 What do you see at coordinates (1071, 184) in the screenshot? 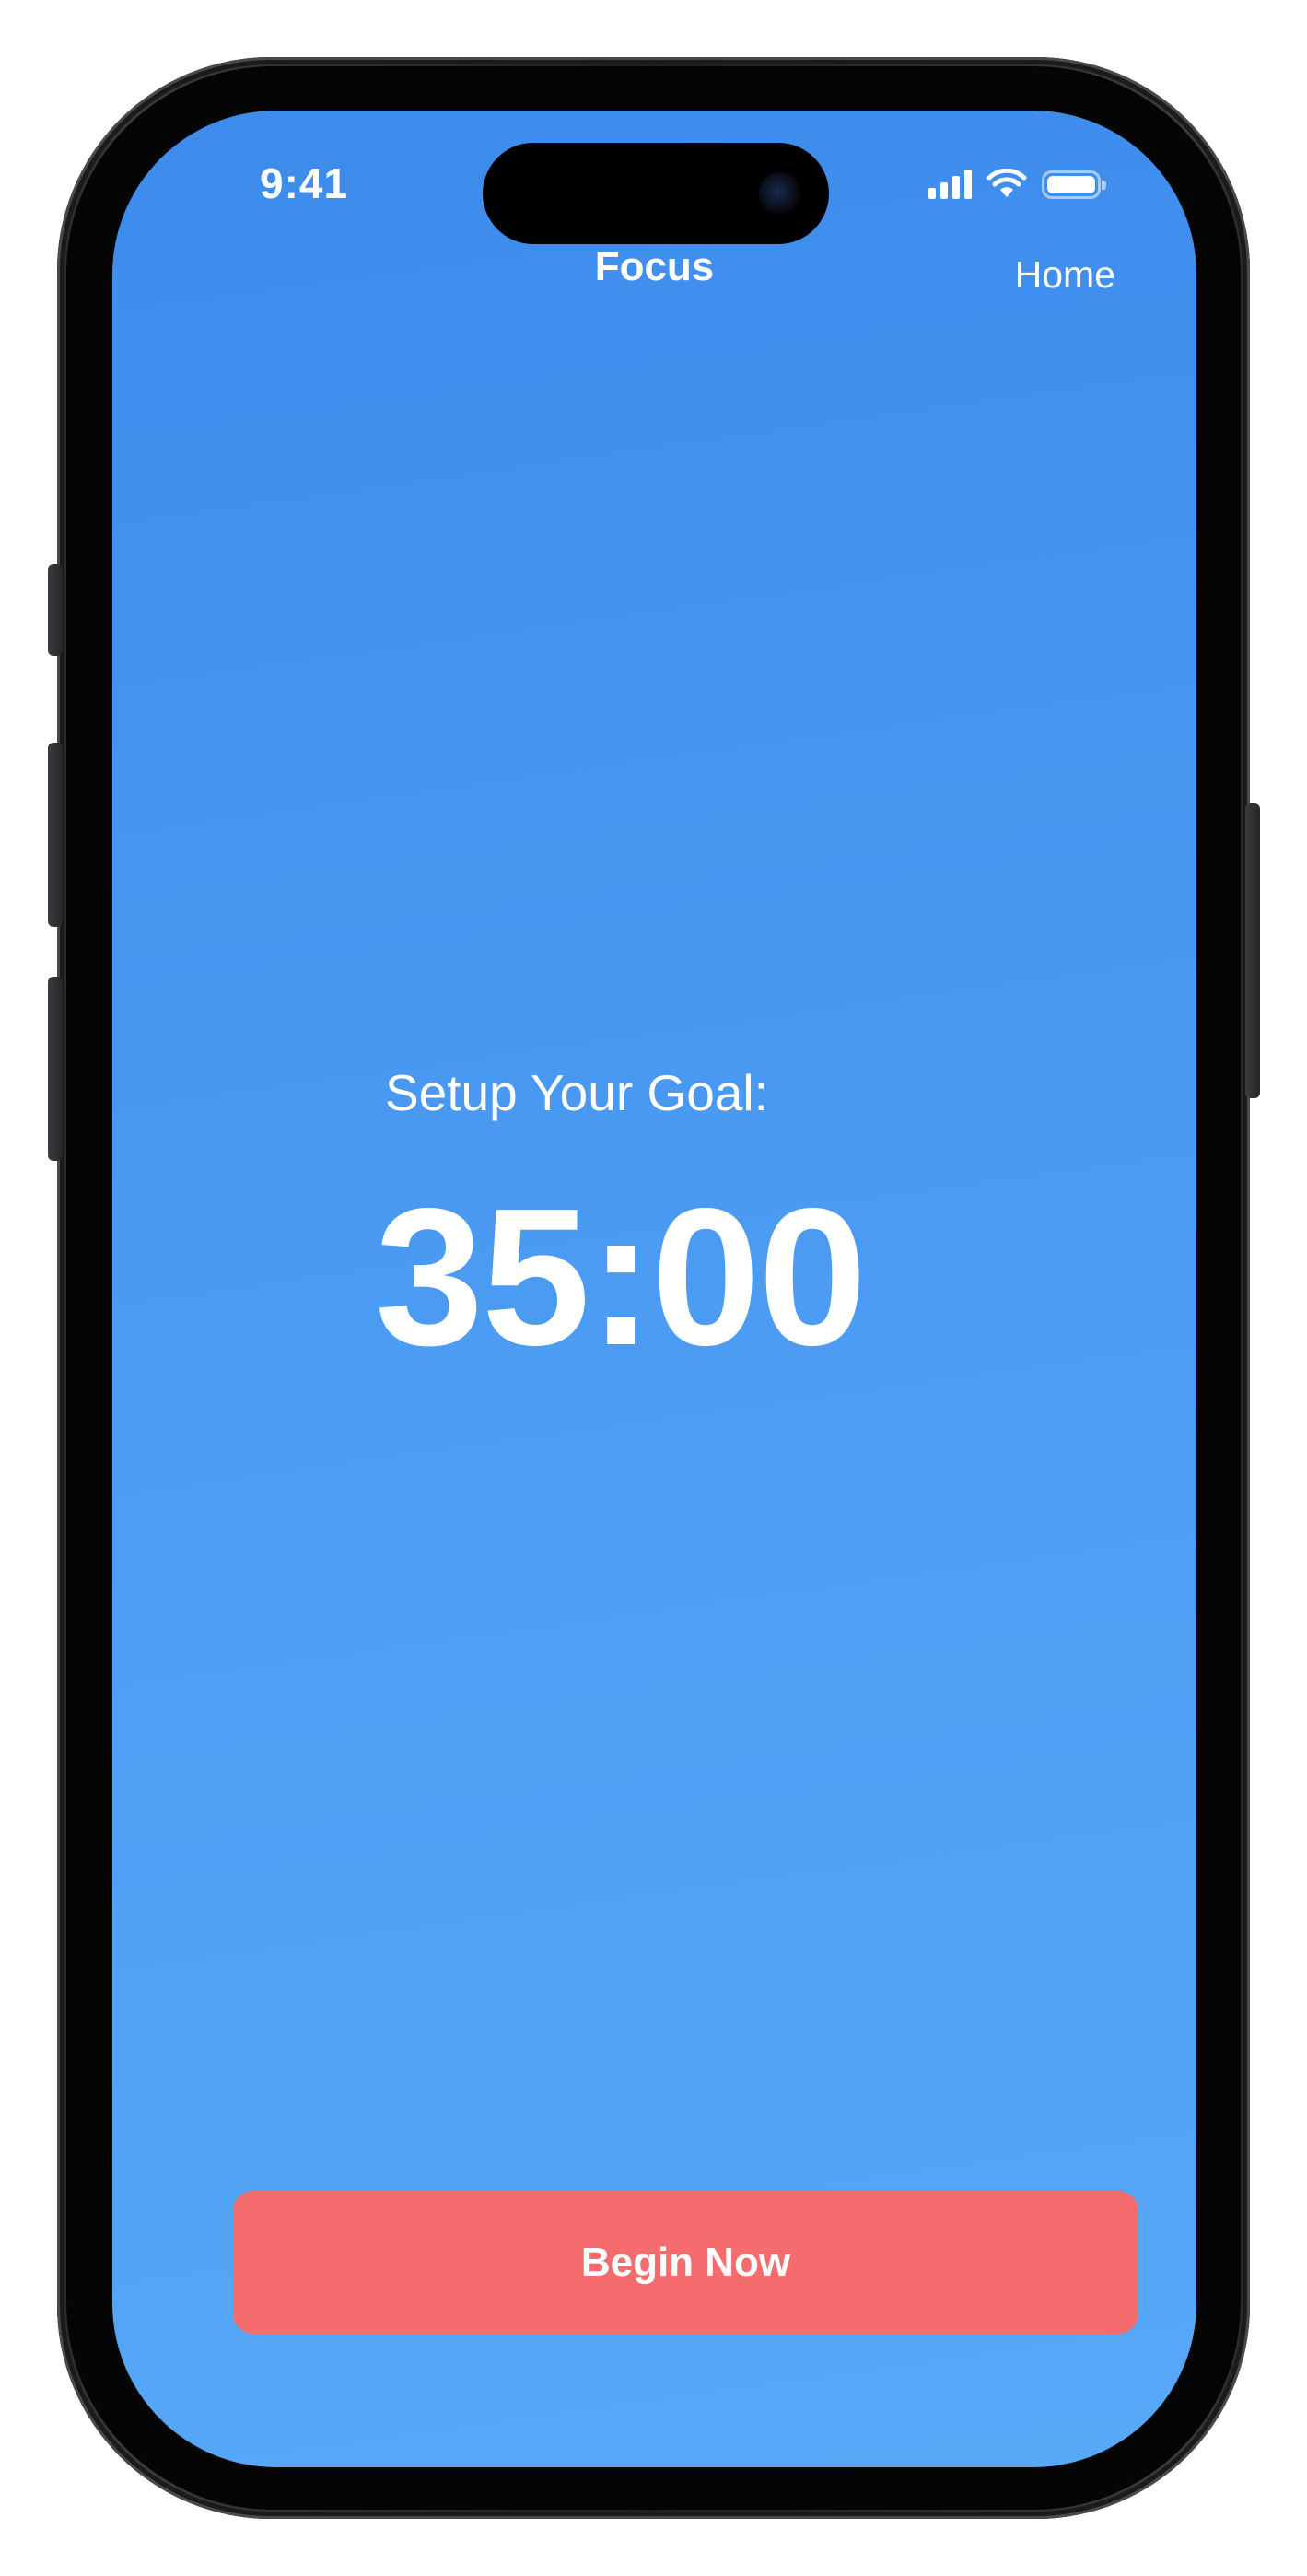
I see `battery-level` at bounding box center [1071, 184].